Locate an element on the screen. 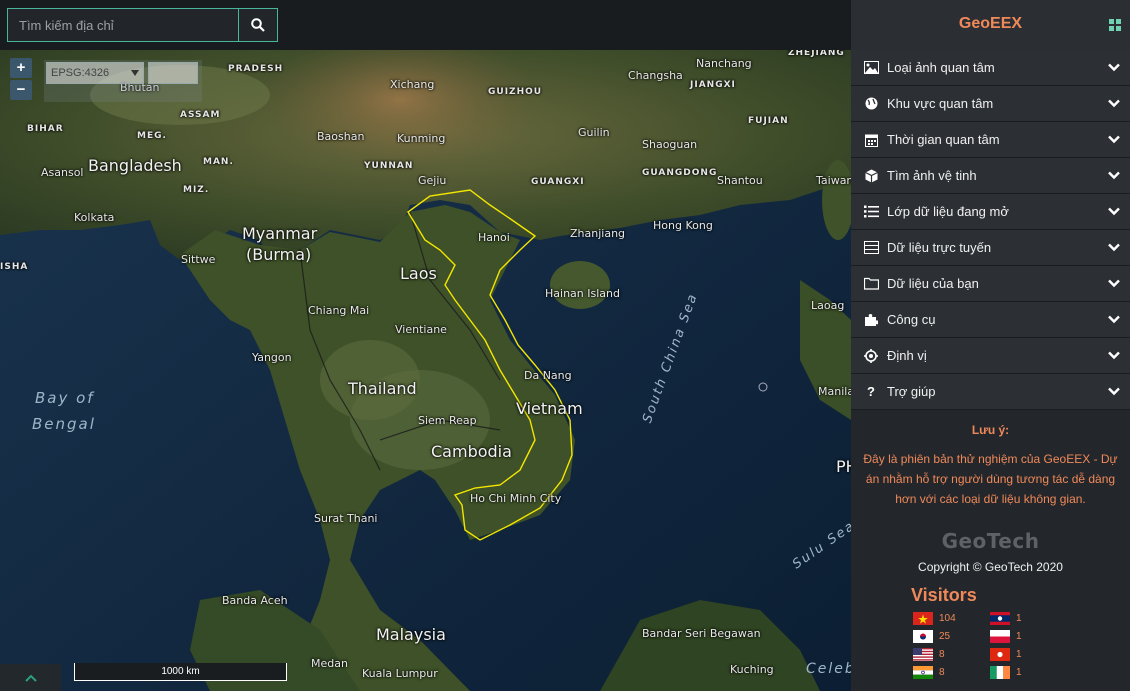  map-label-city: Zhanjiang is located at coordinates (598, 233).